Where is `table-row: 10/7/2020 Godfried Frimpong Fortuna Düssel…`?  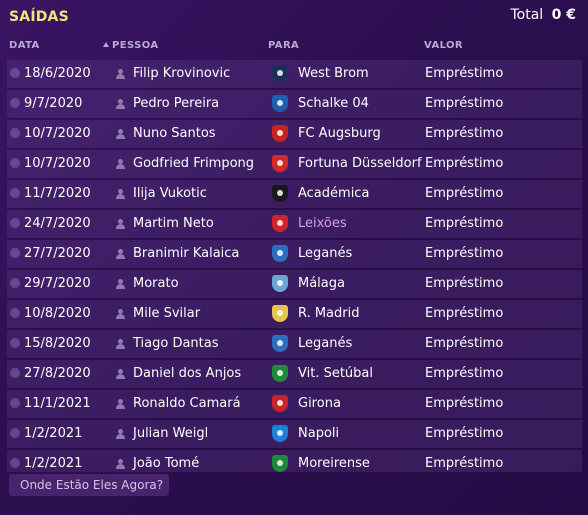 table-row: 10/7/2020 Godfried Frimpong Fortuna Düssel… is located at coordinates (294, 164).